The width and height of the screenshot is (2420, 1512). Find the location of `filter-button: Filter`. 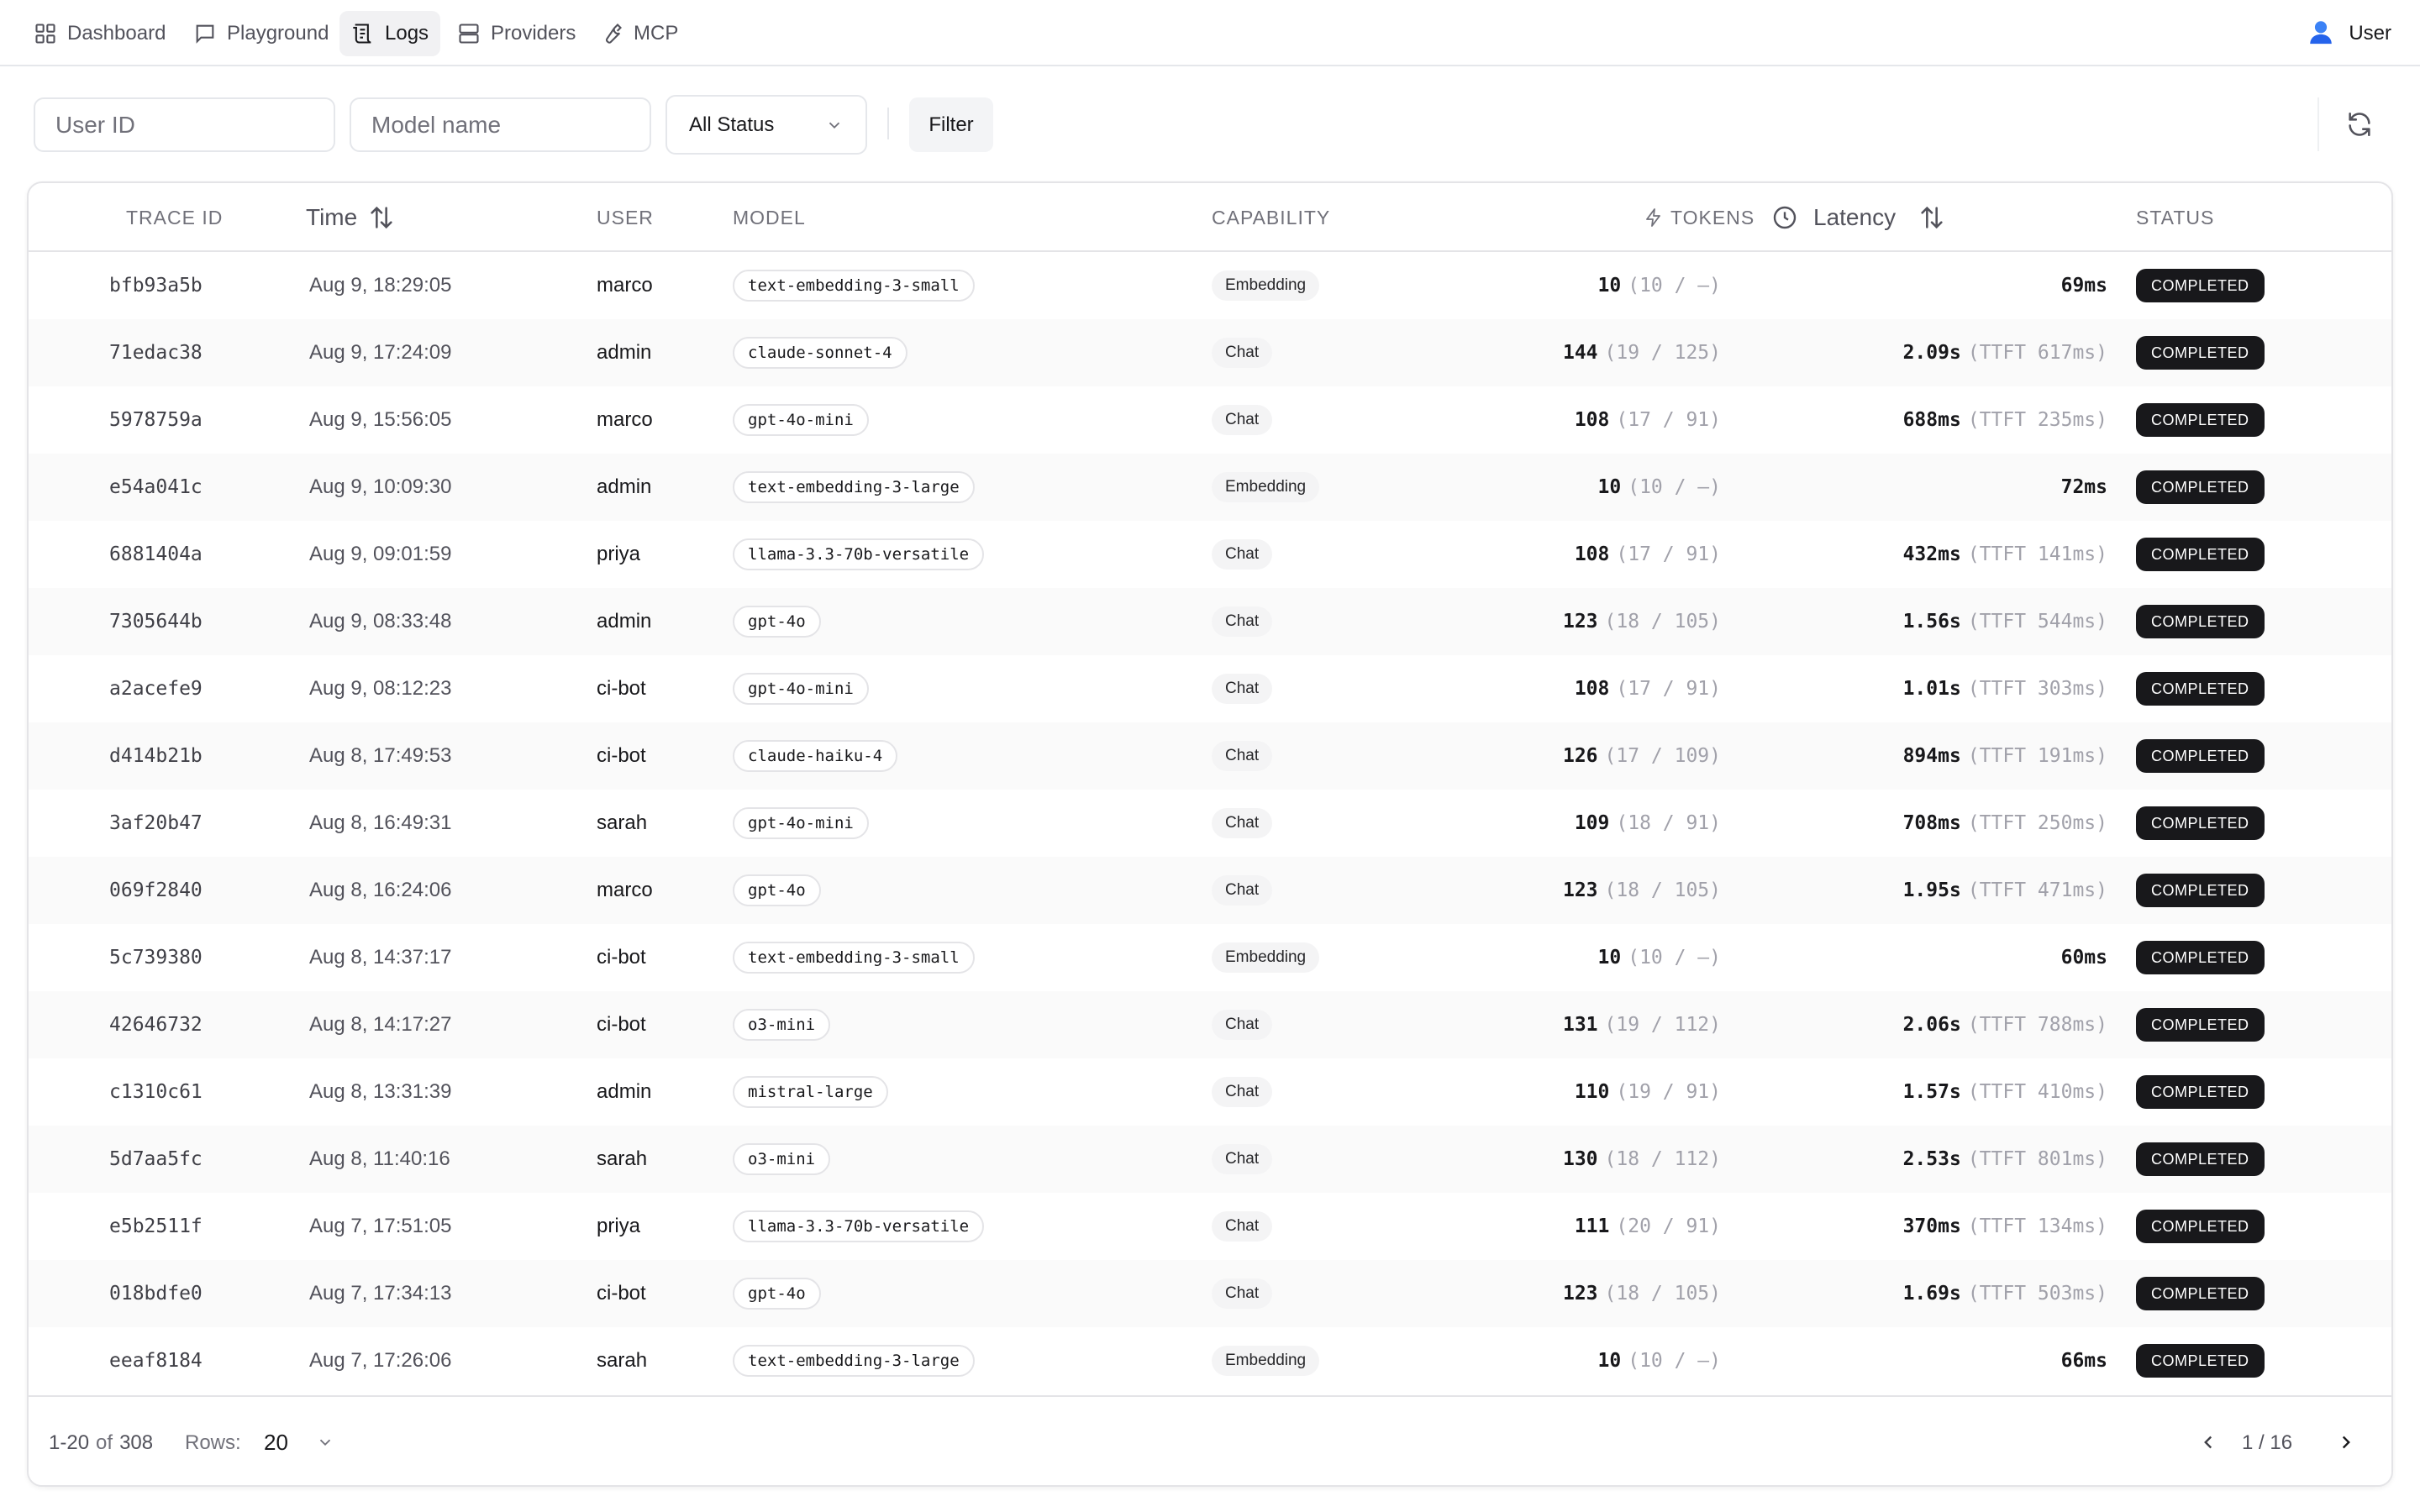

filter-button: Filter is located at coordinates (951, 124).